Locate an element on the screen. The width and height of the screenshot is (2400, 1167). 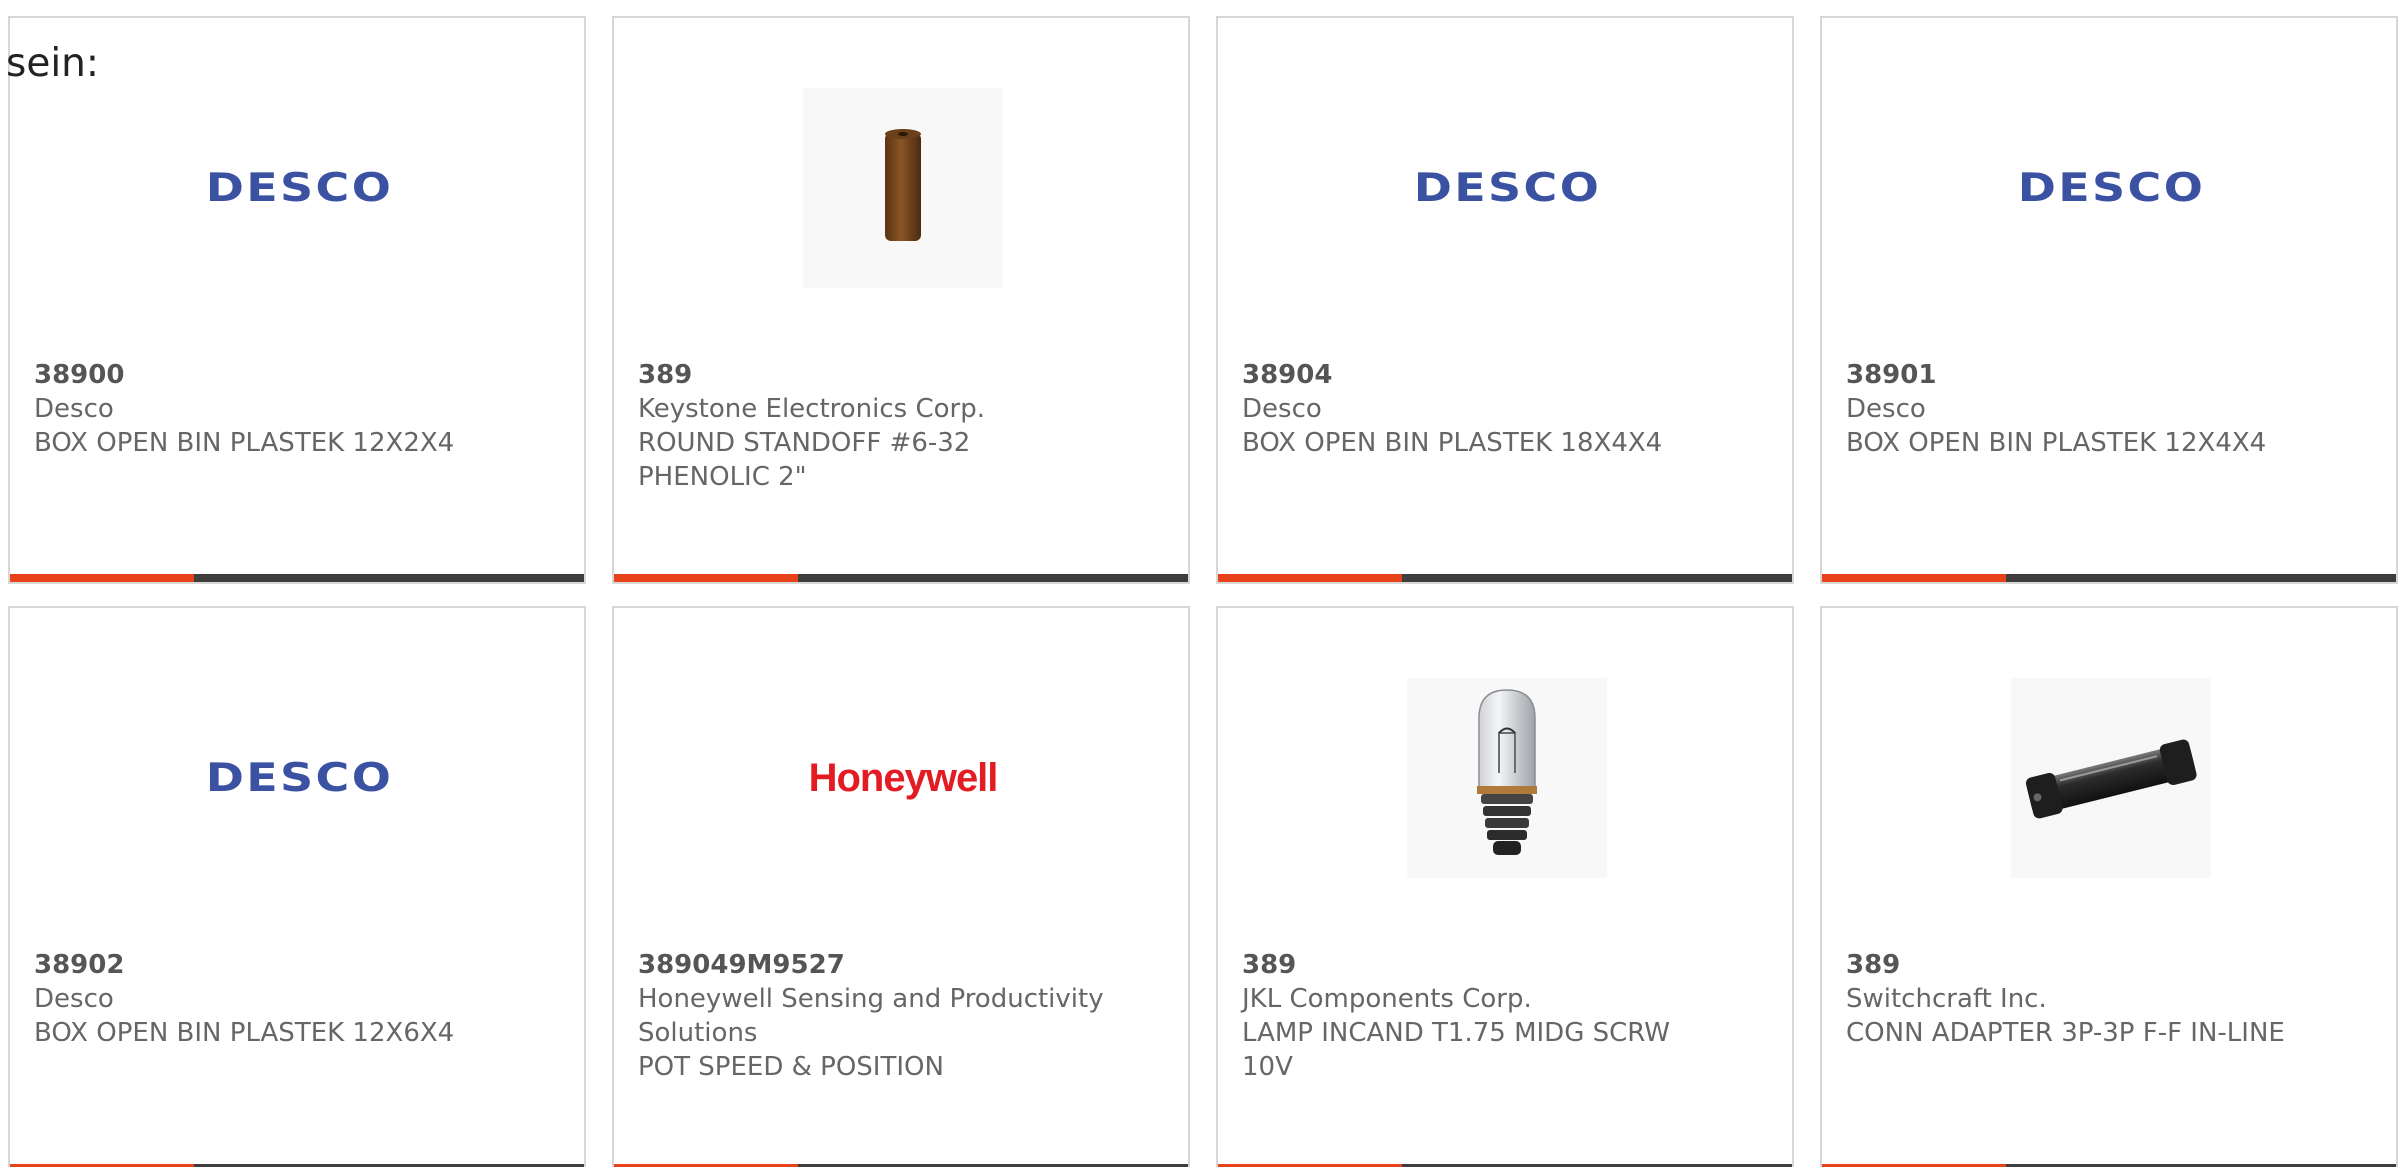
product-info: 38904 Desco BOX OPEN BIN PLASTEK 18X4X4 is located at coordinates (1477, 409).